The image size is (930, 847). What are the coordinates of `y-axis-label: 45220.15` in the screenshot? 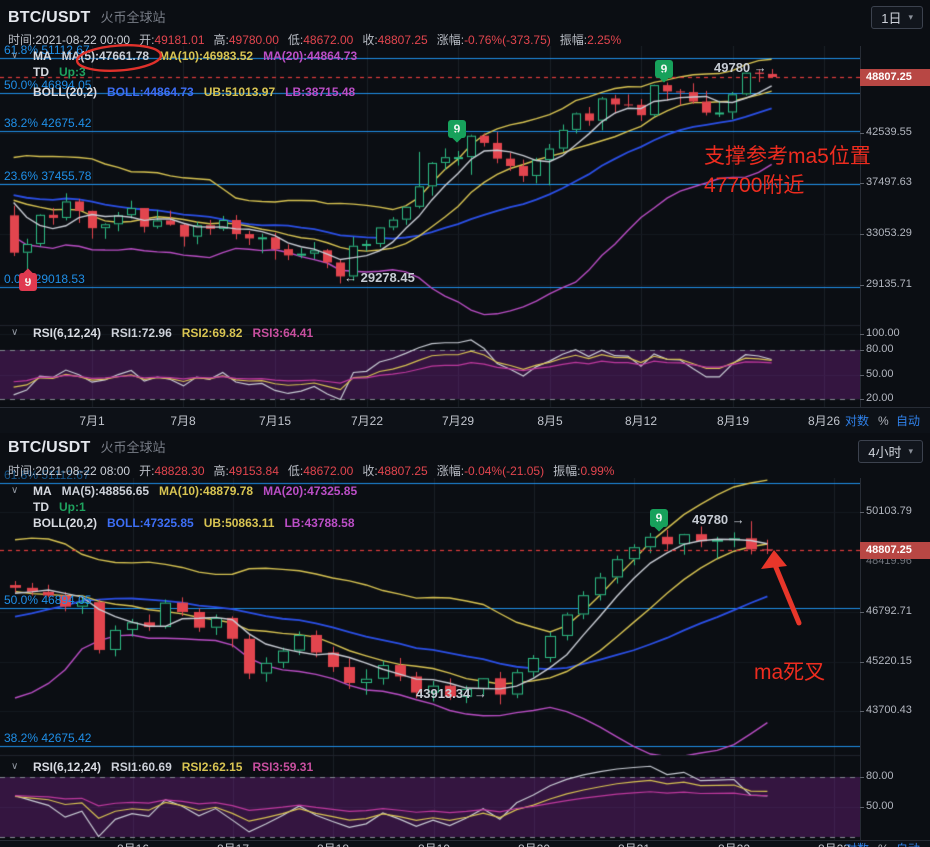 It's located at (889, 660).